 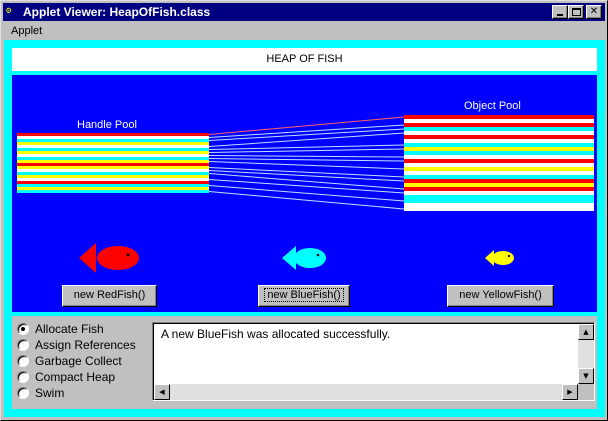 What do you see at coordinates (12, 11) in the screenshot?
I see `applet-icon: ⚙` at bounding box center [12, 11].